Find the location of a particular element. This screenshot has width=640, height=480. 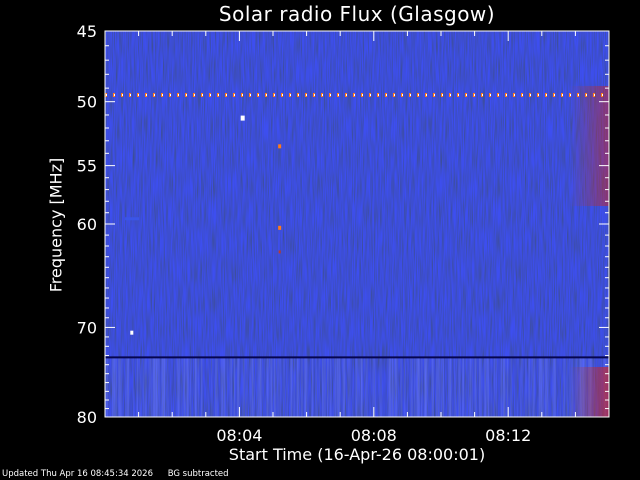

x-tick-label: 08:04 is located at coordinates (239, 435).